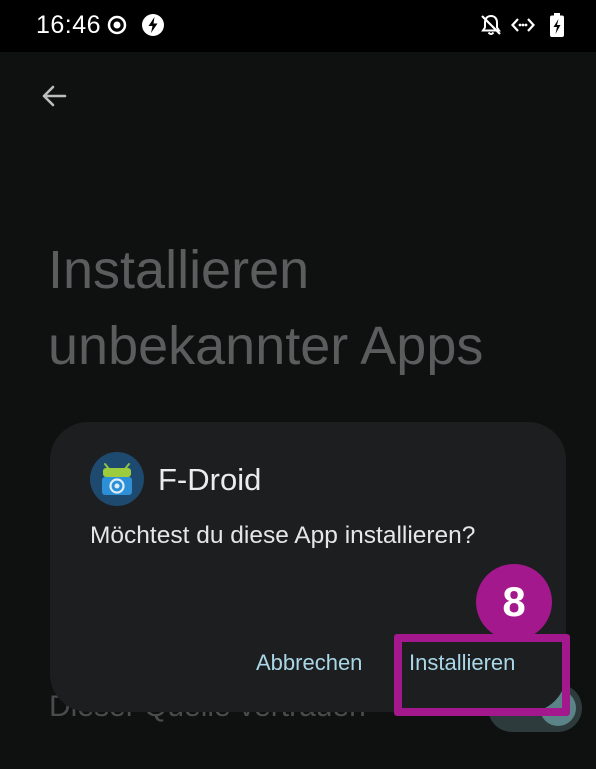  I want to click on record-icon, so click(117, 25).